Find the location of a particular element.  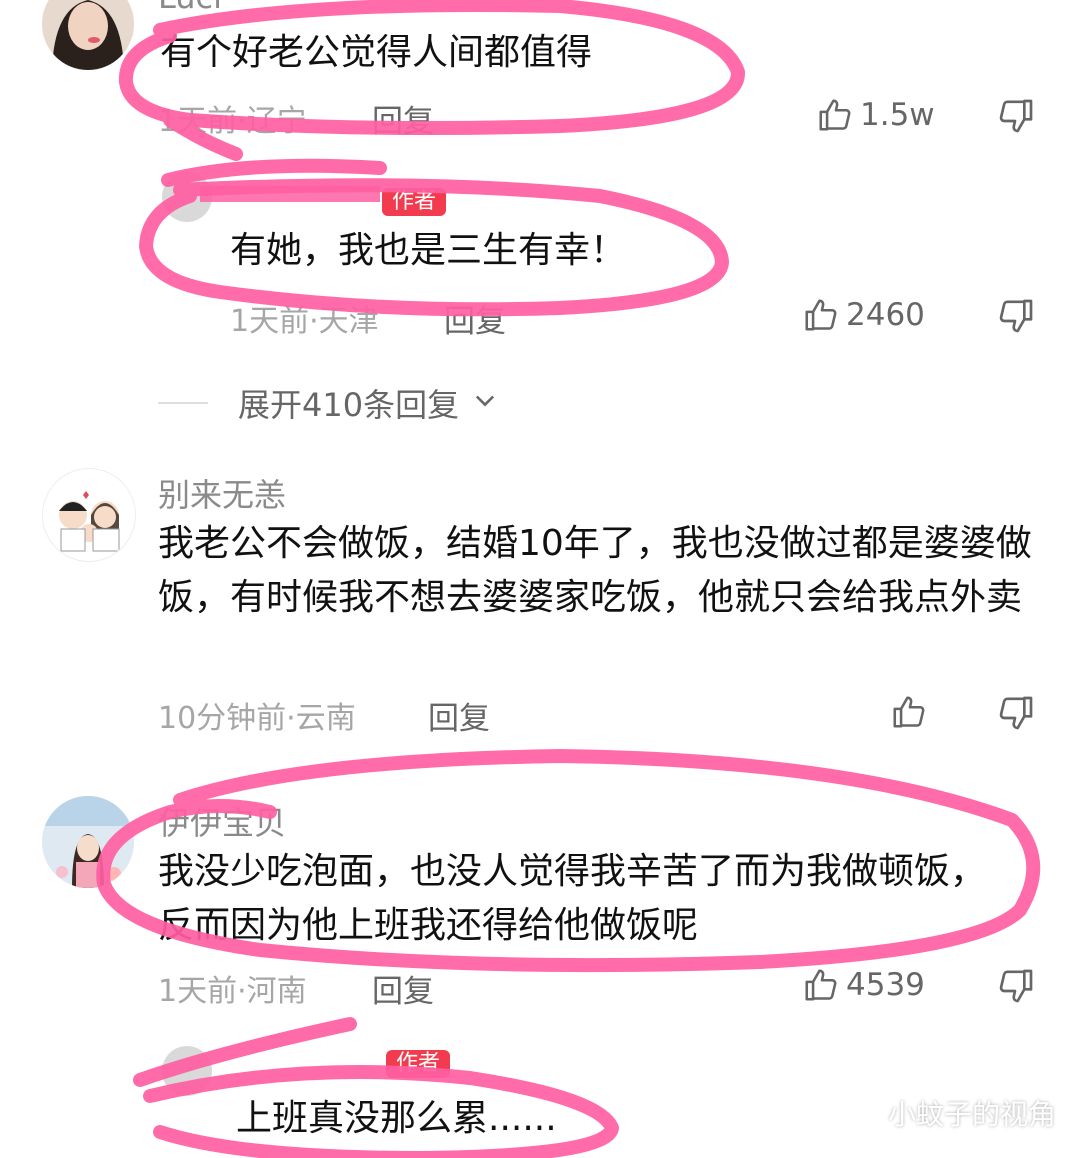

like-button: 4539 is located at coordinates (863, 985).